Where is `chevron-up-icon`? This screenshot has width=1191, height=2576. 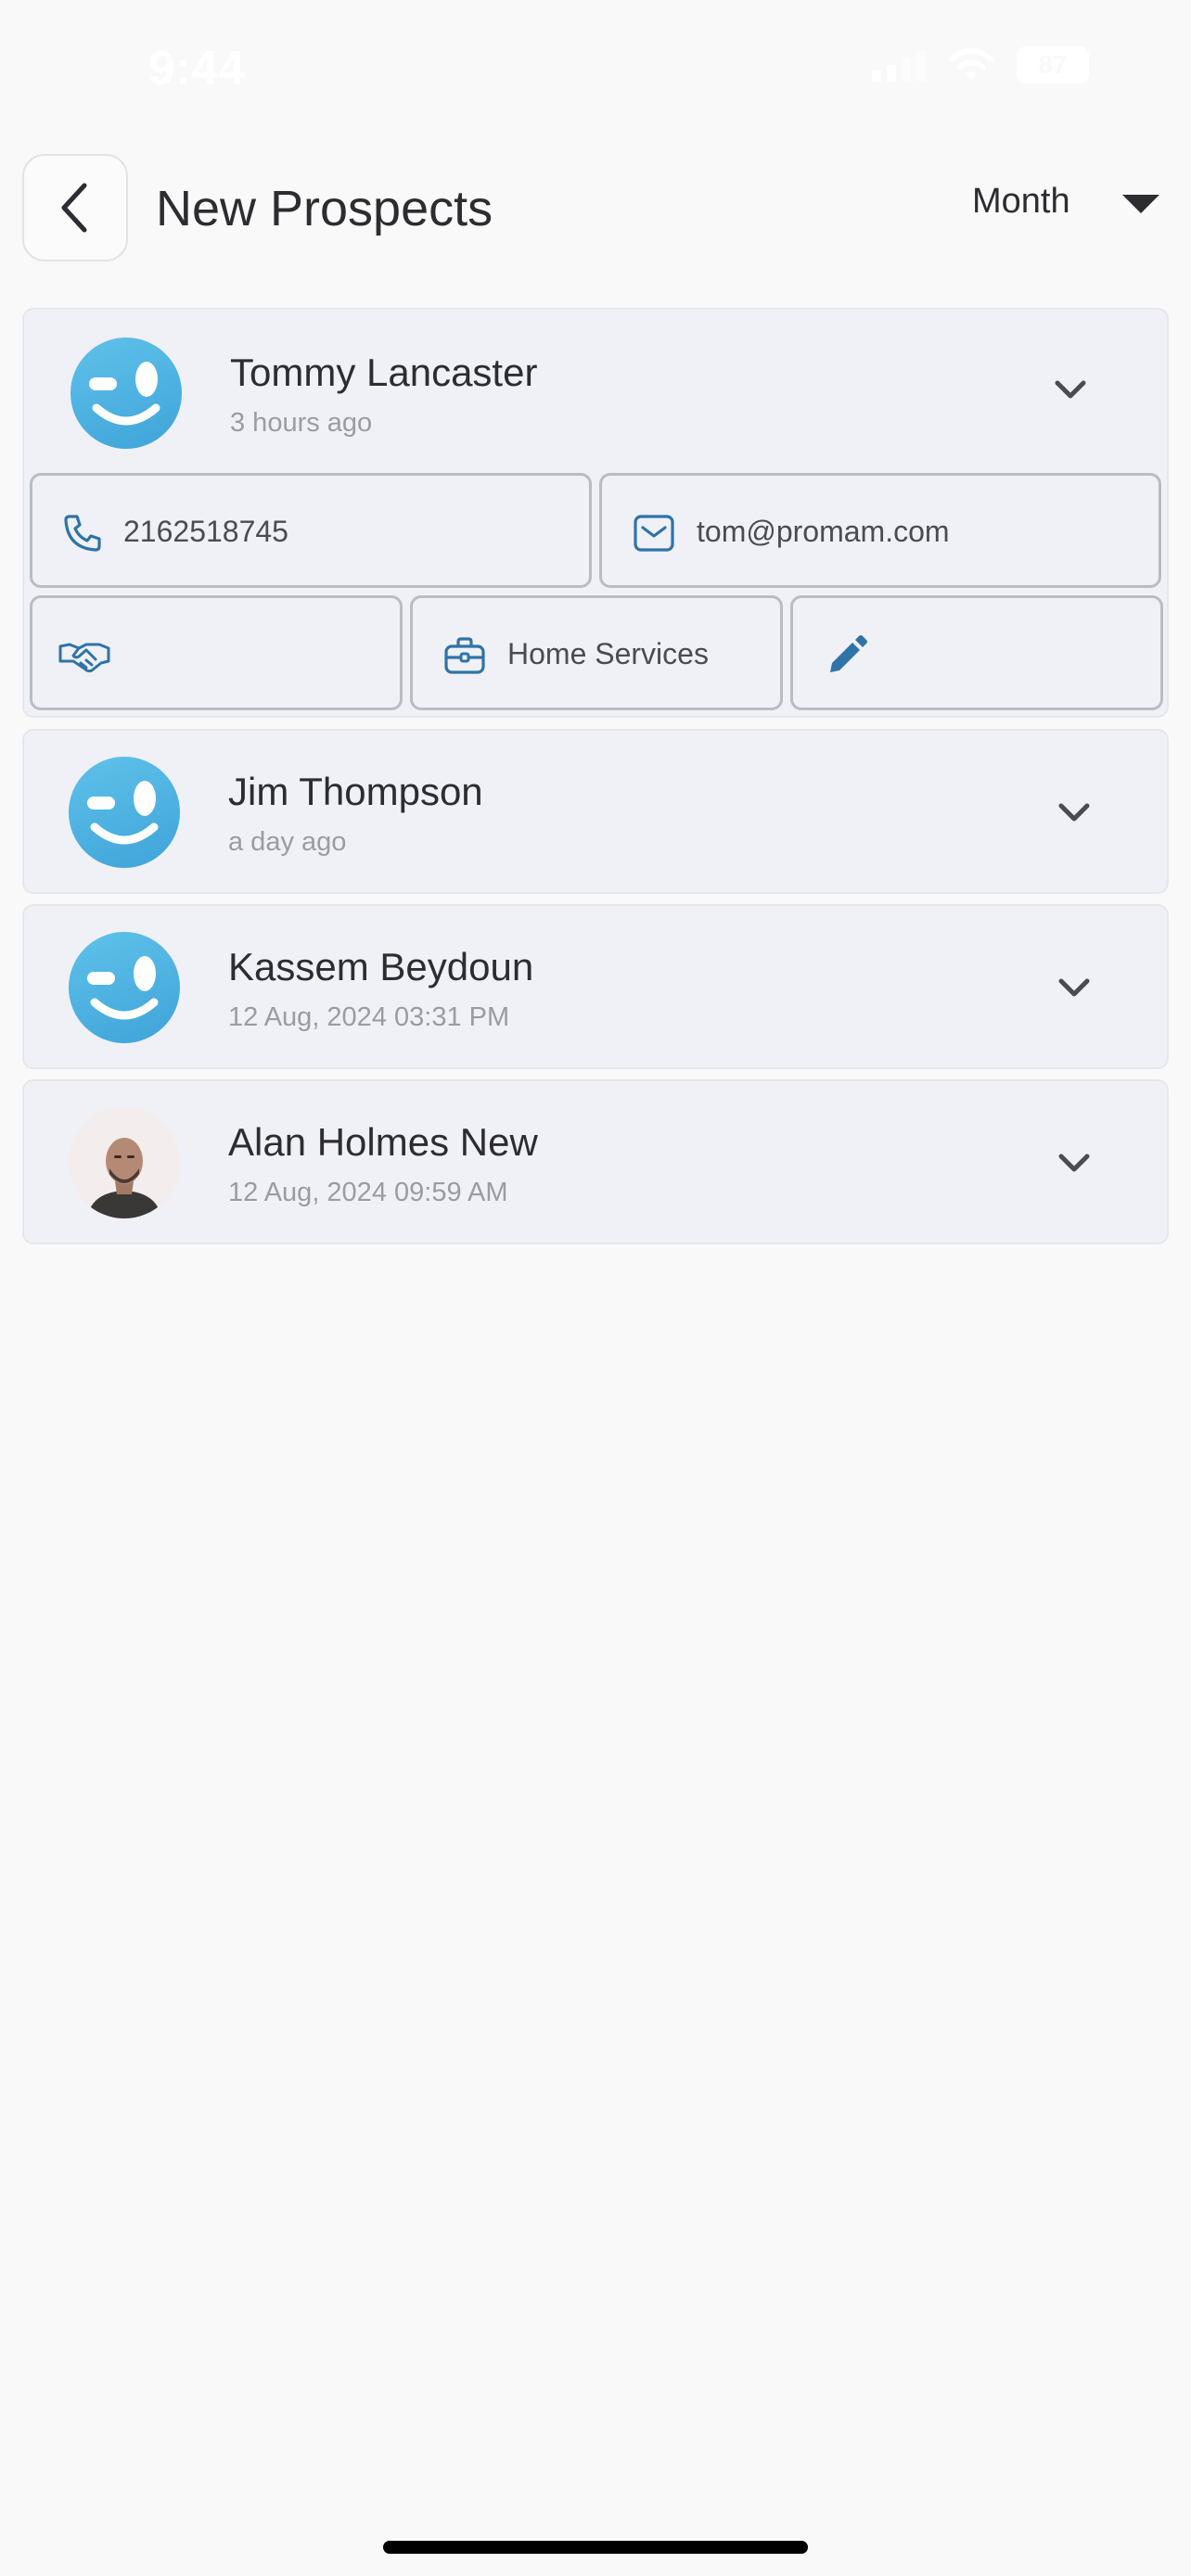 chevron-up-icon is located at coordinates (1070, 390).